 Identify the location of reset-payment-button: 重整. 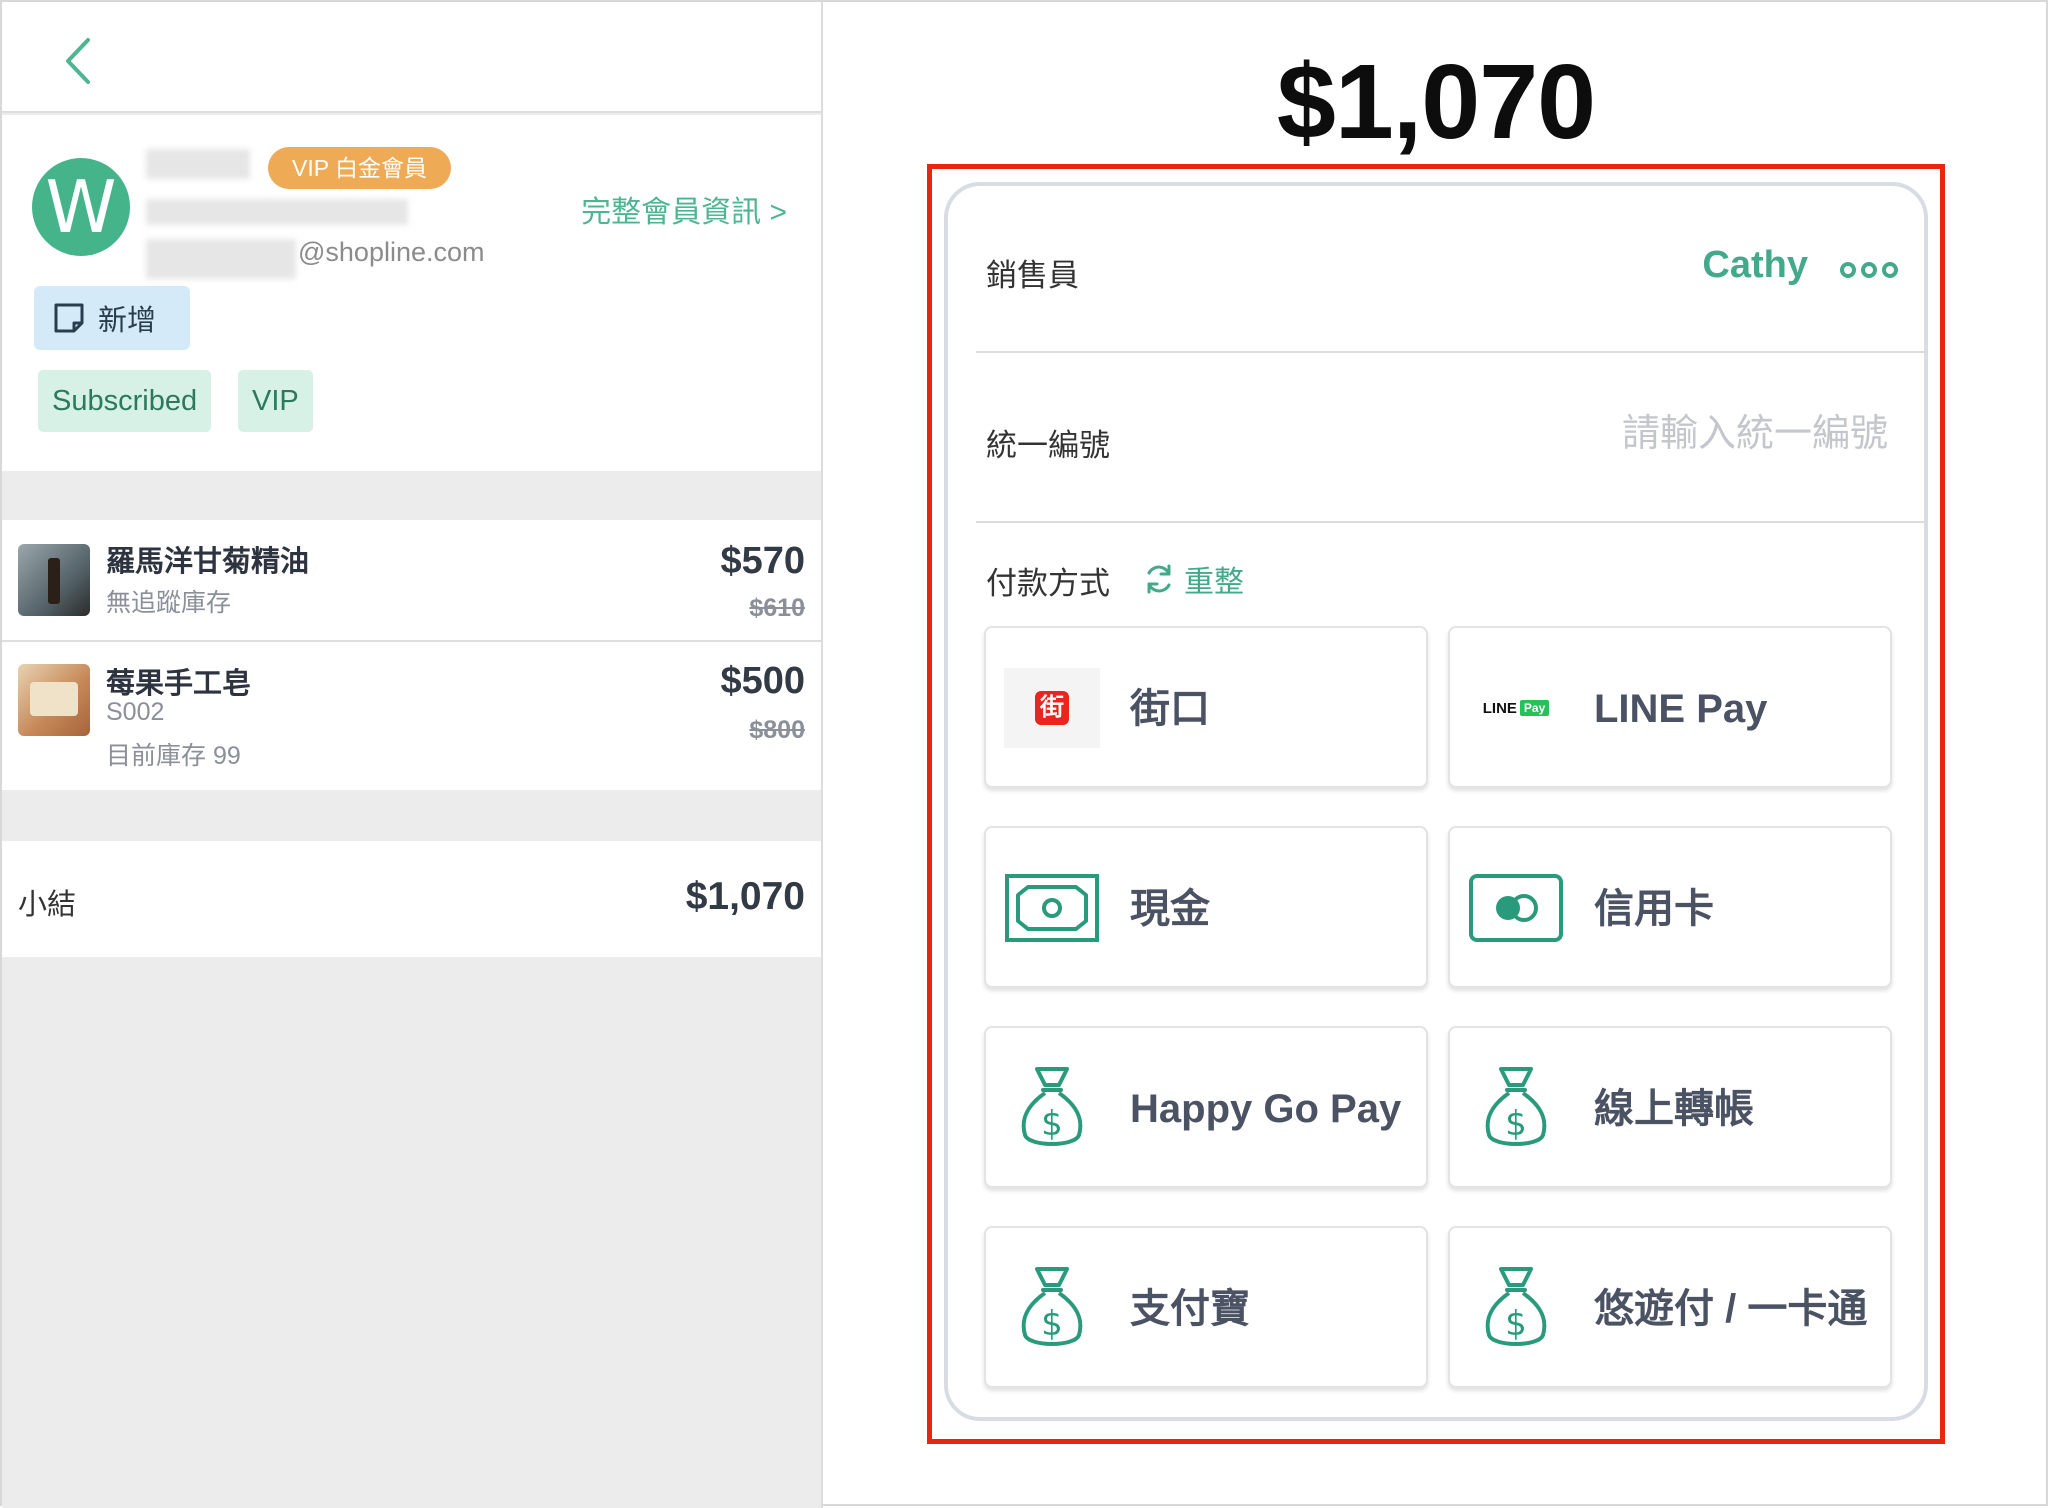
(1193, 579).